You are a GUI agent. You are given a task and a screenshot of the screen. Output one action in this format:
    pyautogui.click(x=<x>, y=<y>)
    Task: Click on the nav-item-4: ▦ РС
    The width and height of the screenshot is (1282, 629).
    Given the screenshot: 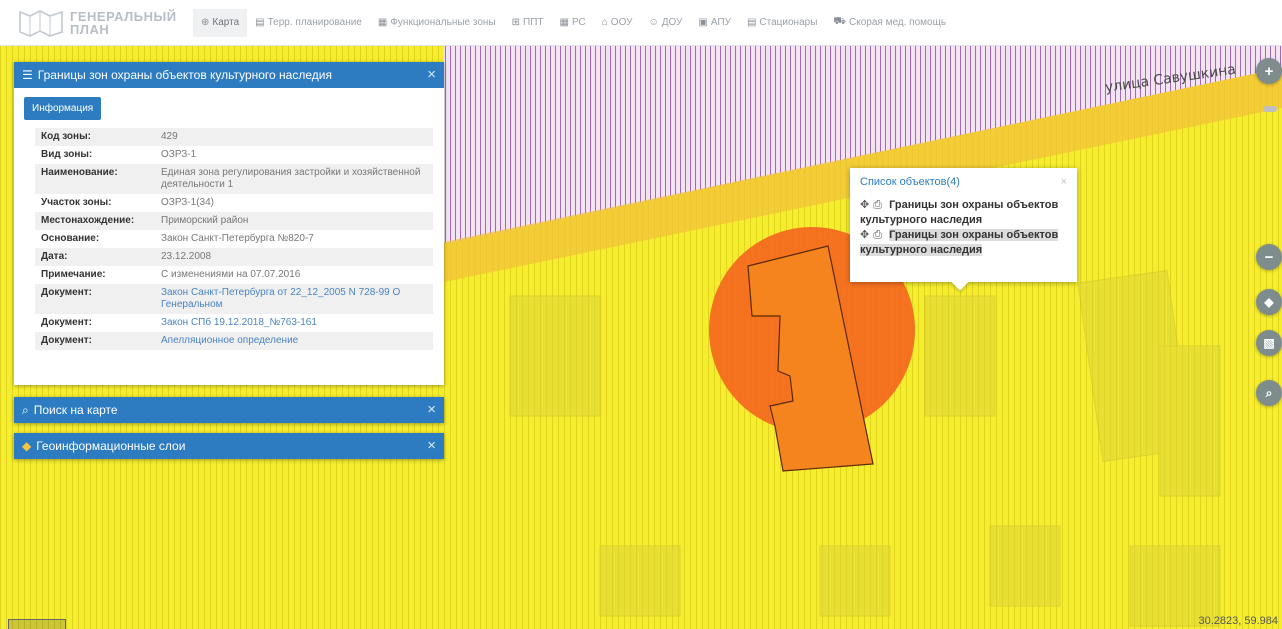 What is the action you would take?
    pyautogui.click(x=573, y=23)
    